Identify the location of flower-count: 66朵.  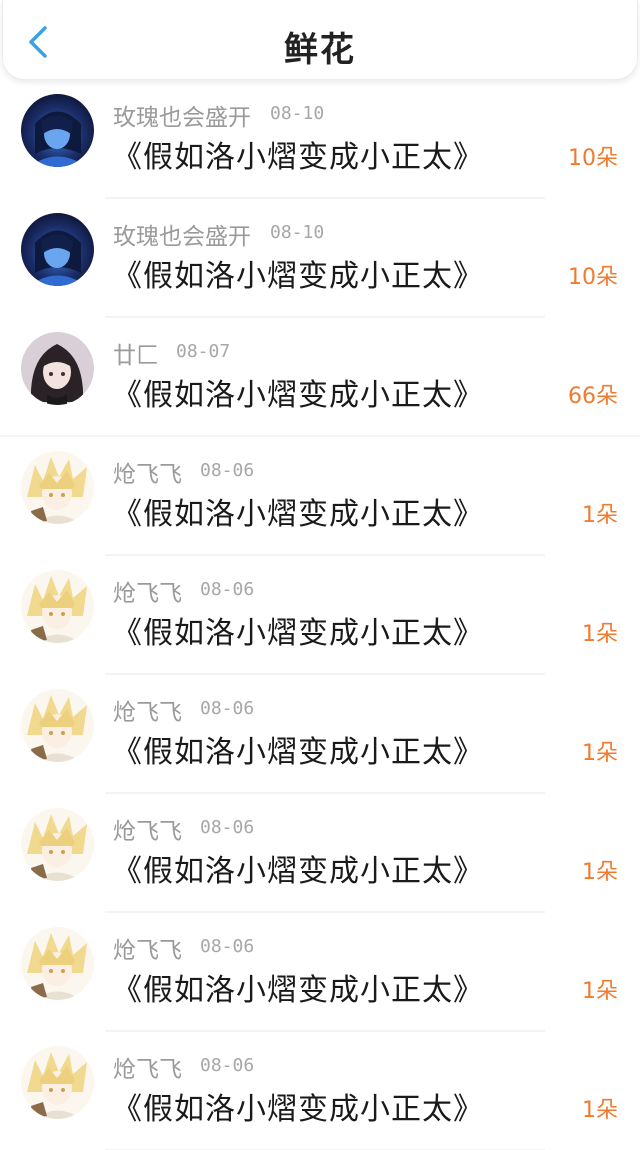
(593, 396).